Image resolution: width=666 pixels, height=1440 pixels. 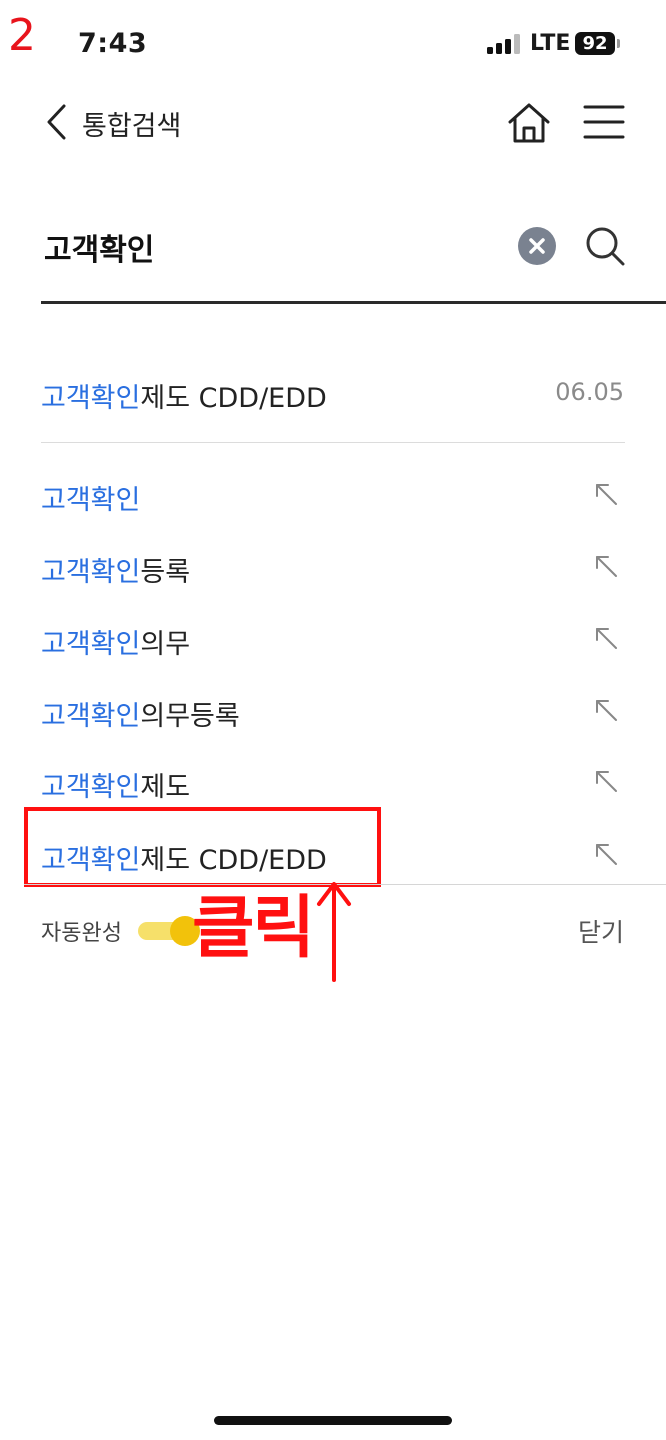 What do you see at coordinates (333, 642) in the screenshot?
I see `suggestion-item: 고객확인의무` at bounding box center [333, 642].